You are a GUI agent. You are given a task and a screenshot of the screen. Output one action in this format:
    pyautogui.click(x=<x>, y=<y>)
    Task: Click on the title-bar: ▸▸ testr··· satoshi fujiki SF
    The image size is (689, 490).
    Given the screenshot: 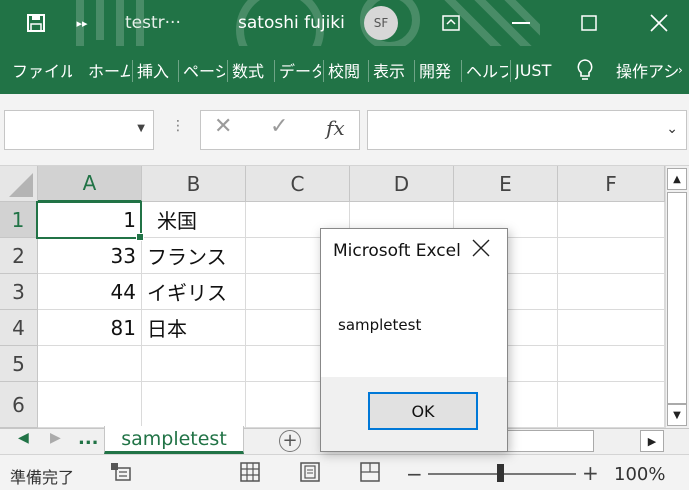 What is the action you would take?
    pyautogui.click(x=344, y=23)
    